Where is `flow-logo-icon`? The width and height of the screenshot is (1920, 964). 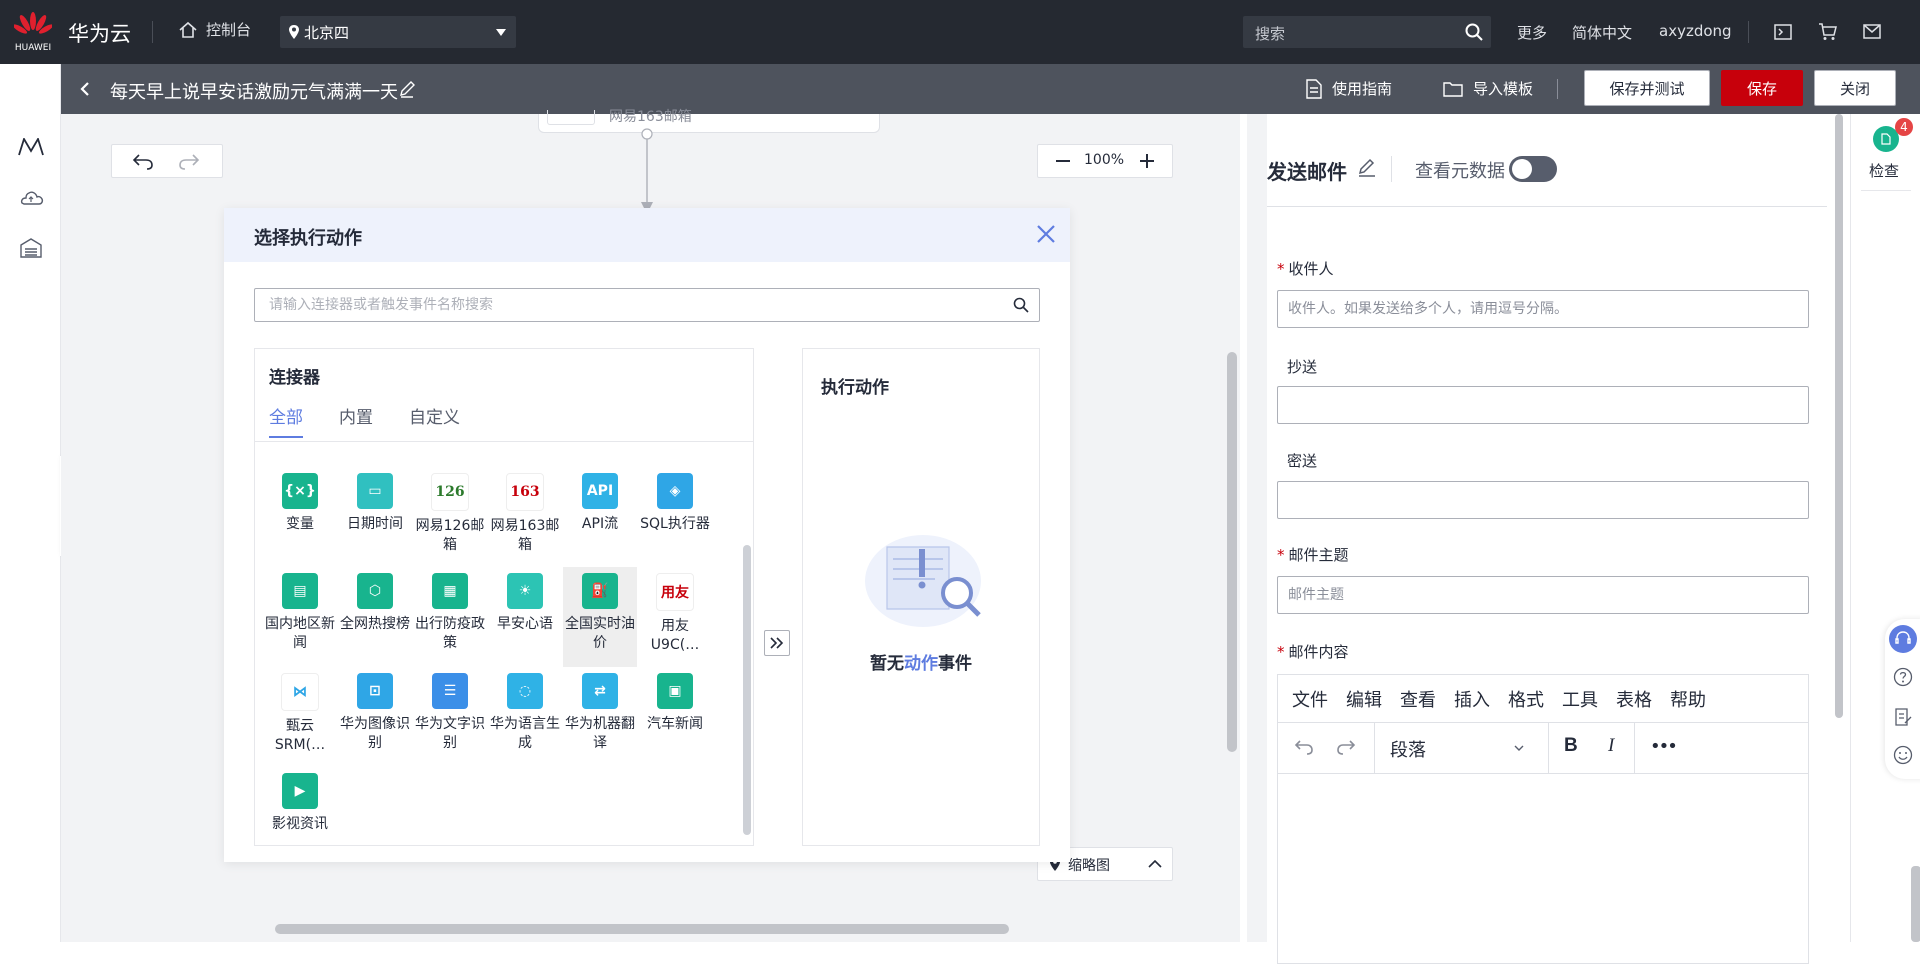
flow-logo-icon is located at coordinates (31, 147).